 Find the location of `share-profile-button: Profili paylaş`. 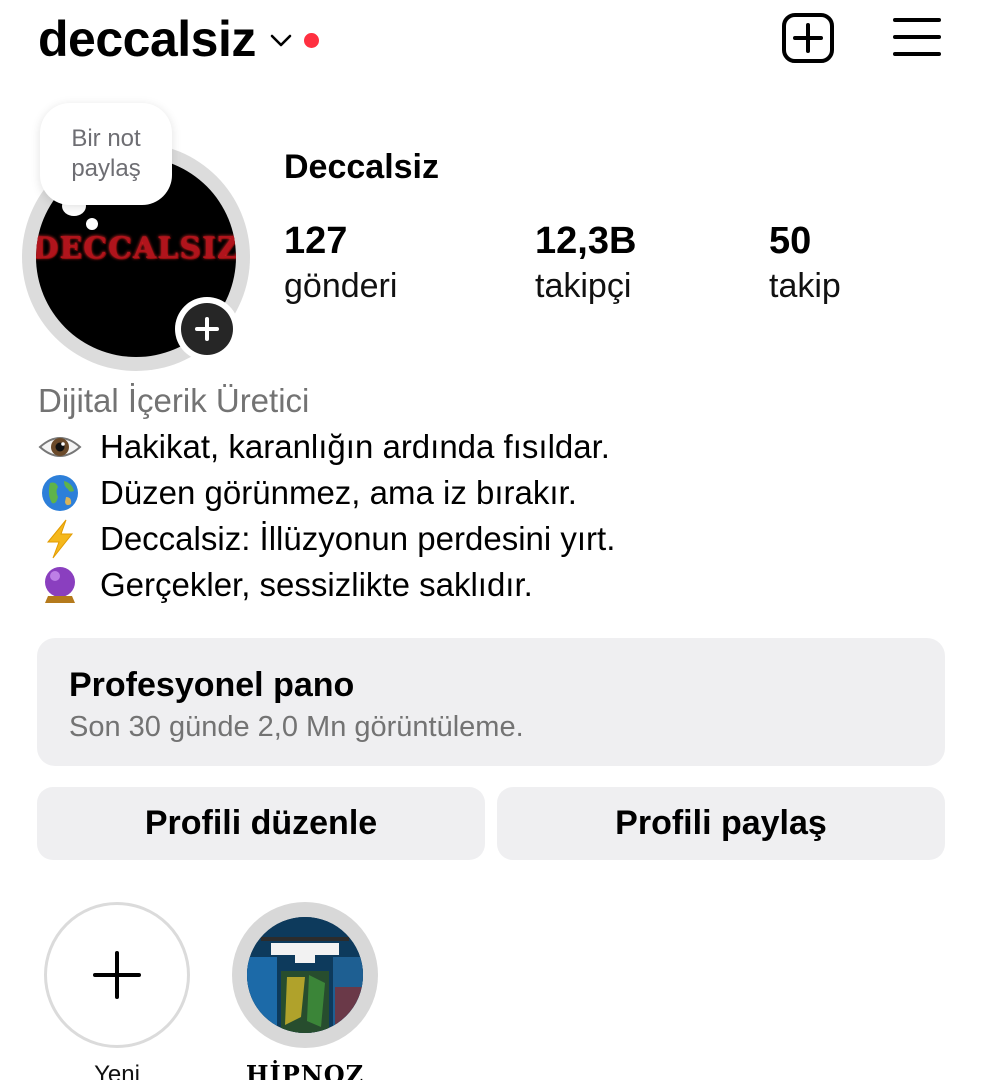

share-profile-button: Profili paylaş is located at coordinates (721, 823).